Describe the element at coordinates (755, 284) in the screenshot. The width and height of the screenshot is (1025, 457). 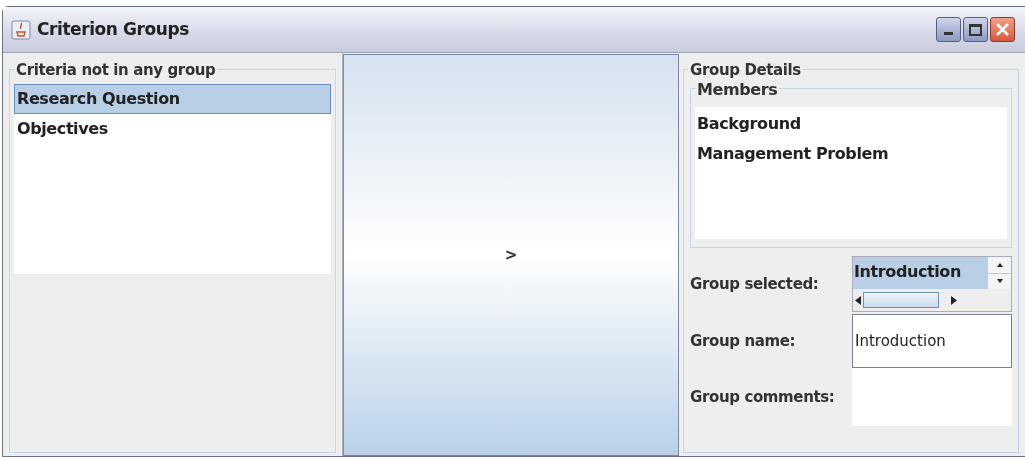
I see `field-label: Group selected:` at that location.